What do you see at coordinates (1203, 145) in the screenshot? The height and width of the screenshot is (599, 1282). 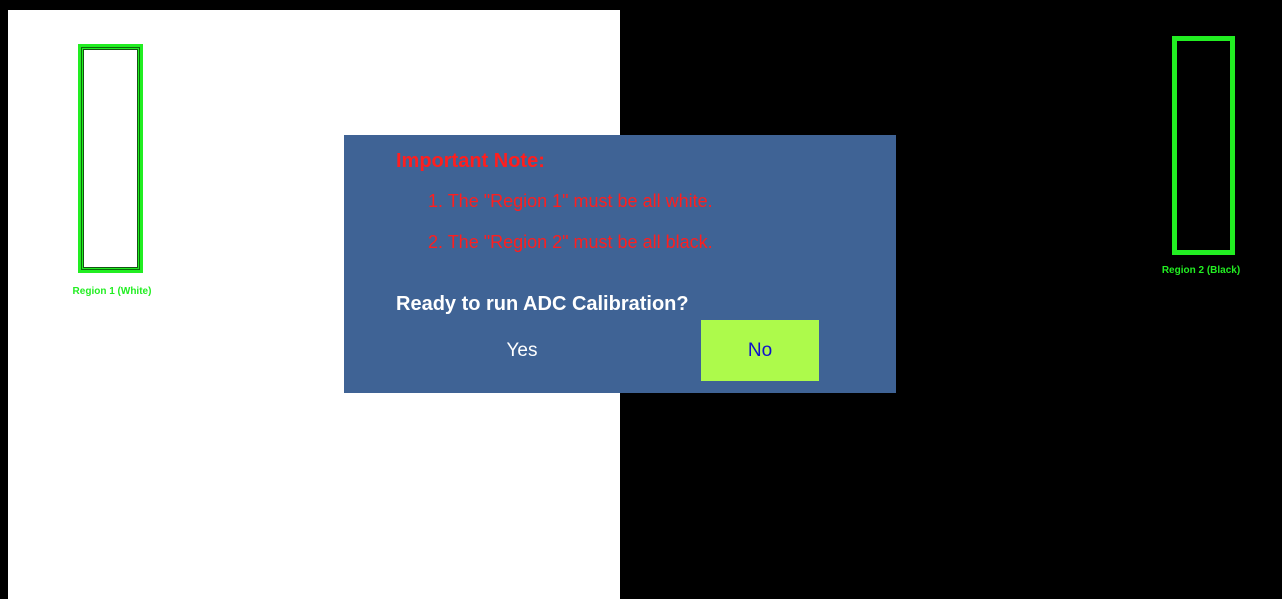 I see `region-2-marker` at bounding box center [1203, 145].